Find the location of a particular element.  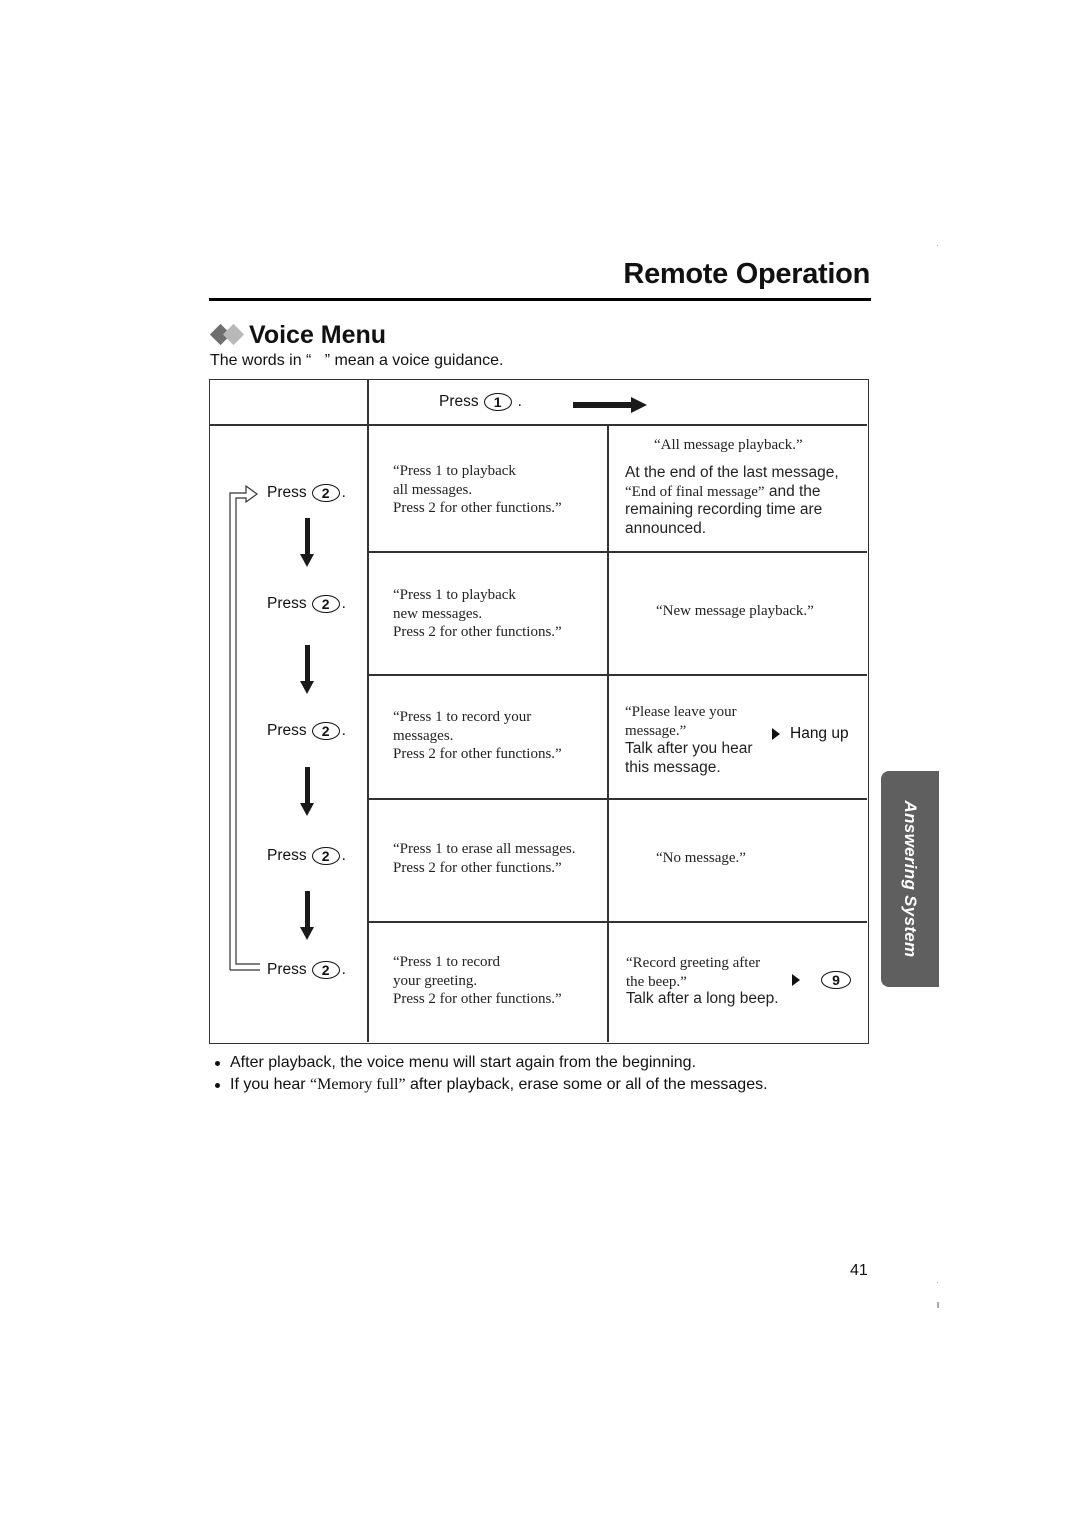

heading-rule is located at coordinates (540, 299).